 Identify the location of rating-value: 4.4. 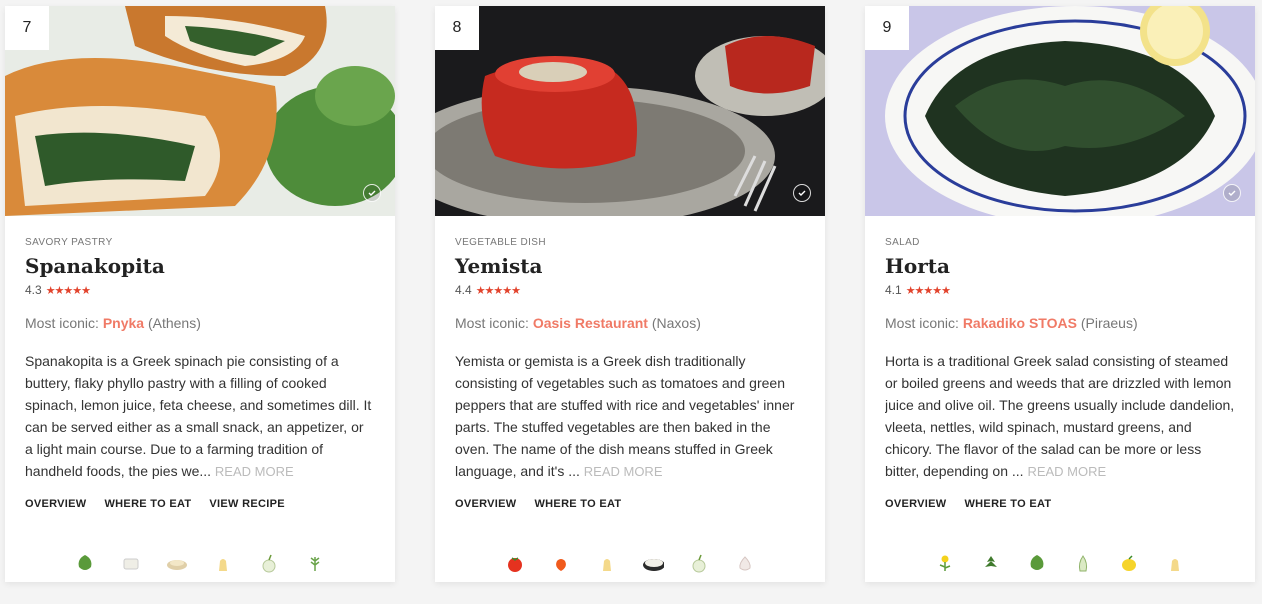
(463, 290).